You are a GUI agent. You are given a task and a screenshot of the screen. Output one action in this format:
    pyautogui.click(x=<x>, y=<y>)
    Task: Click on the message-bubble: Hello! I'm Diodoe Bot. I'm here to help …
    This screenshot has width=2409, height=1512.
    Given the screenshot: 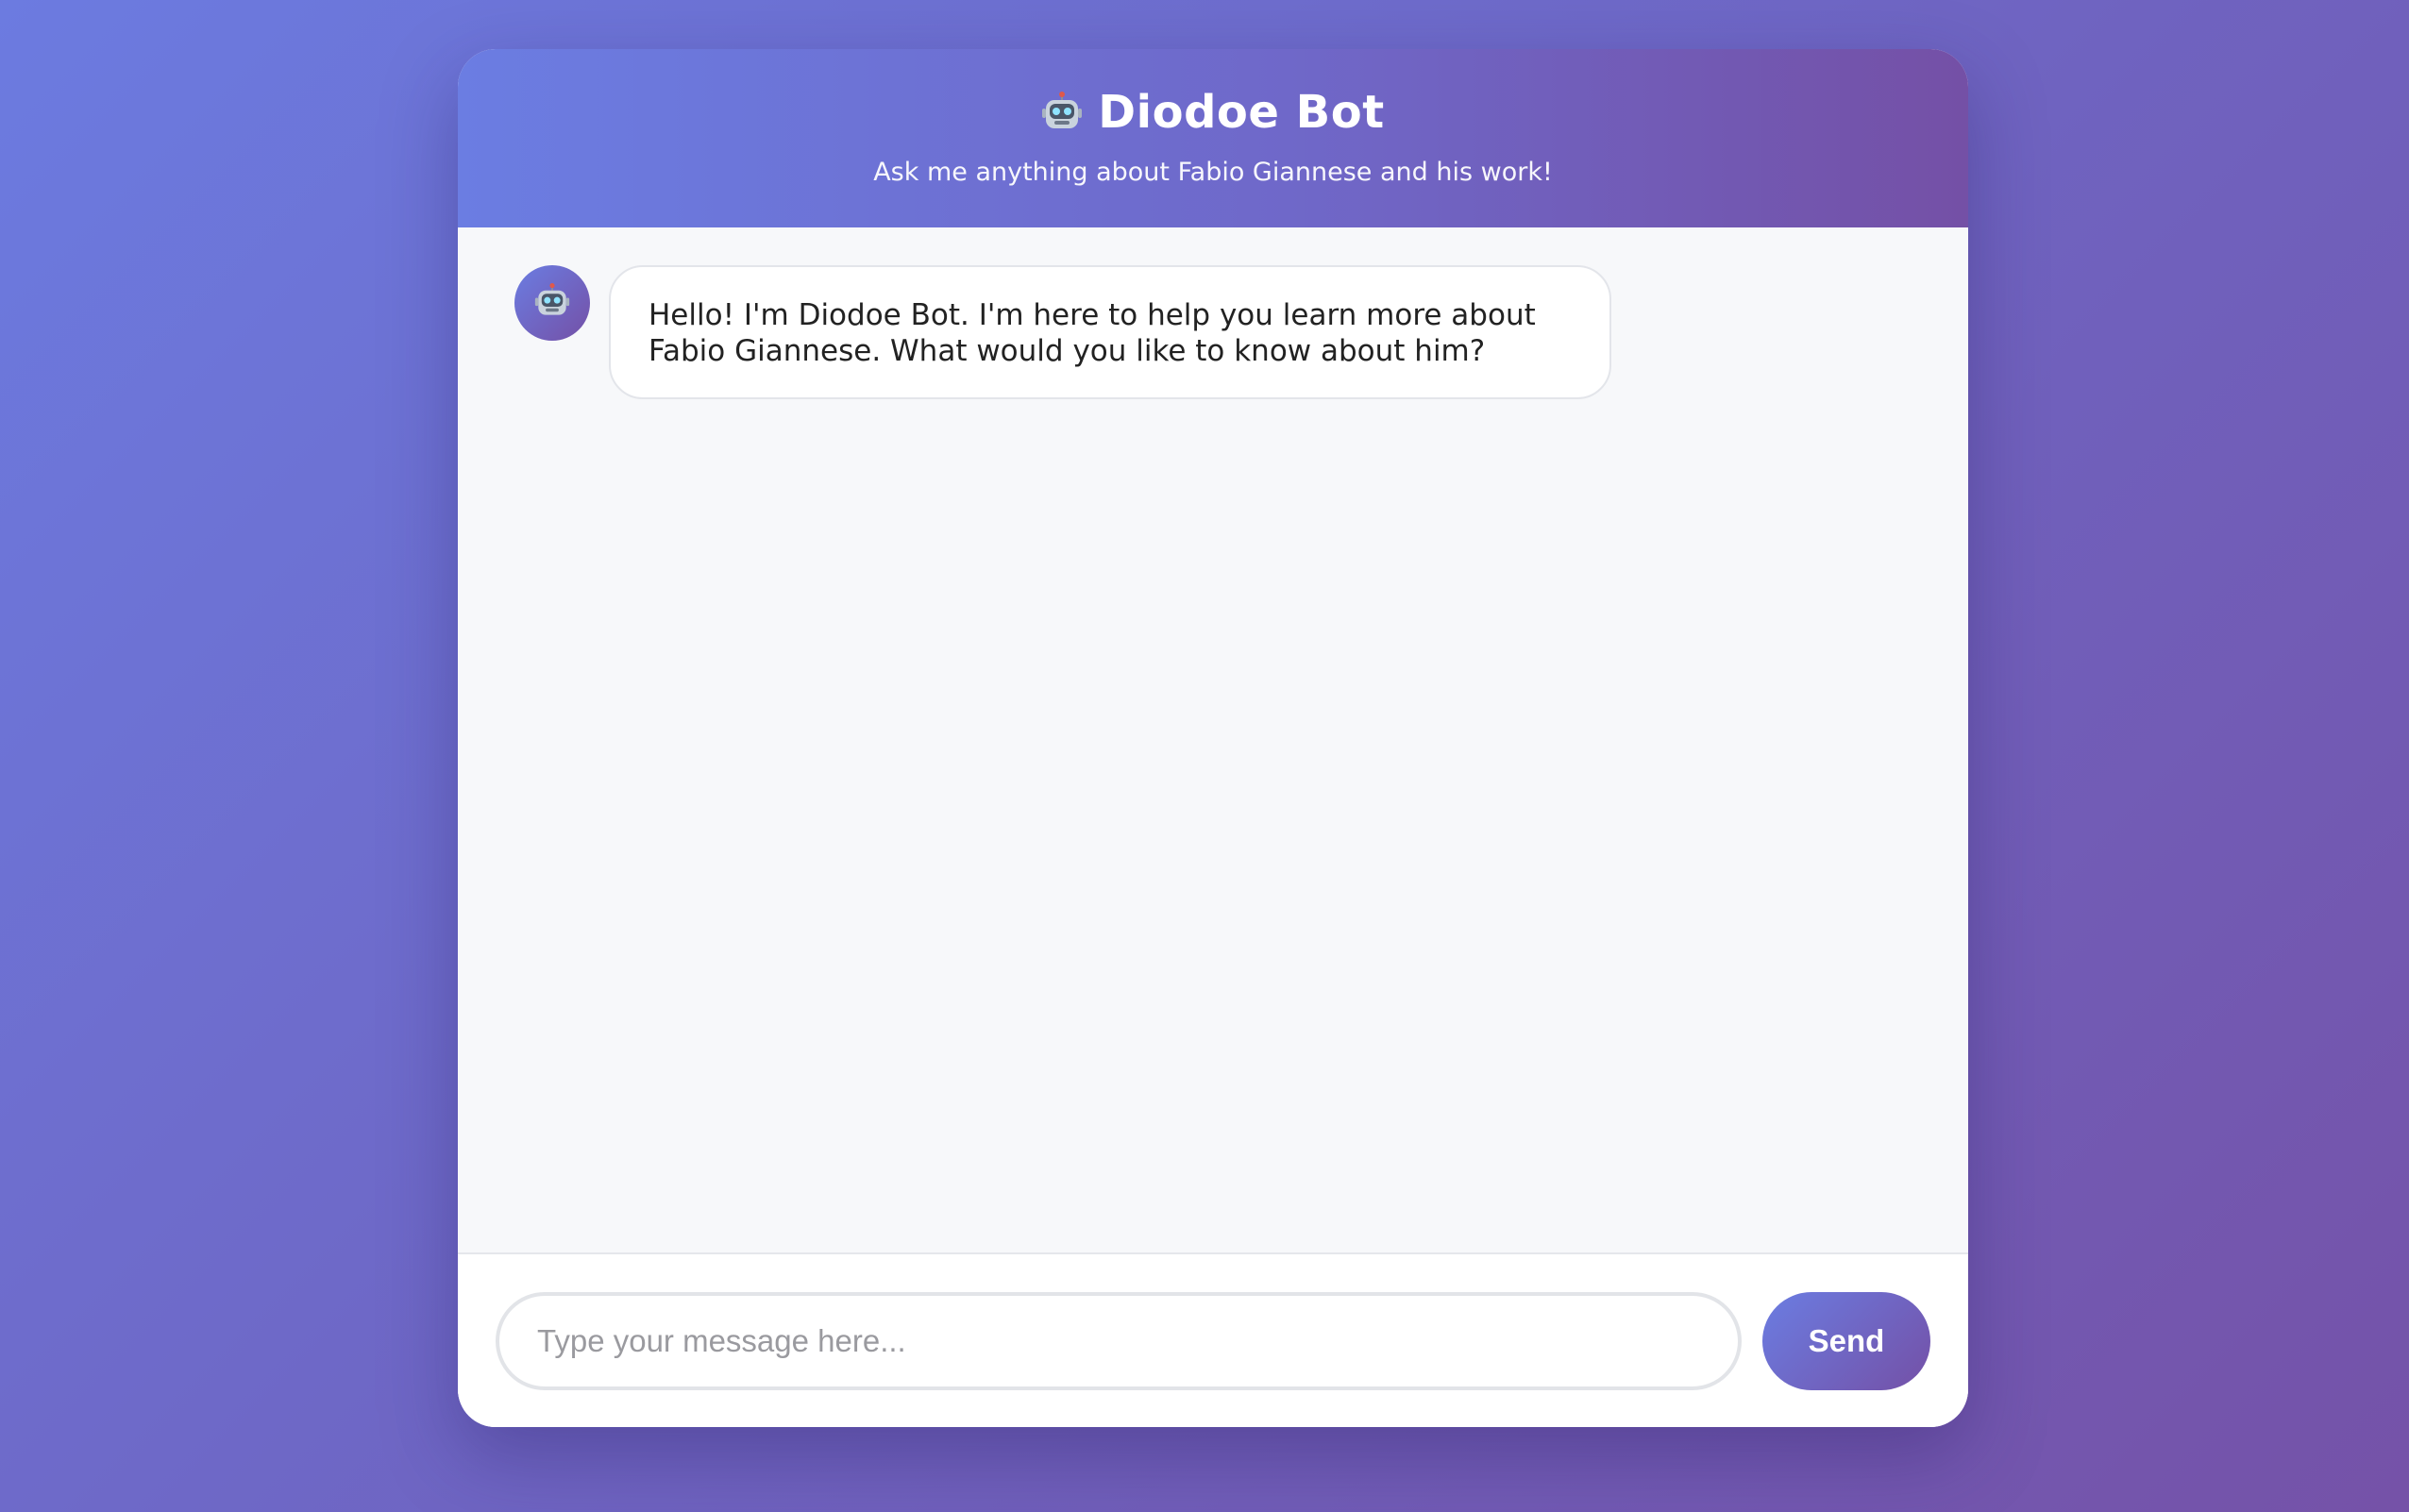 What is the action you would take?
    pyautogui.click(x=1110, y=332)
    